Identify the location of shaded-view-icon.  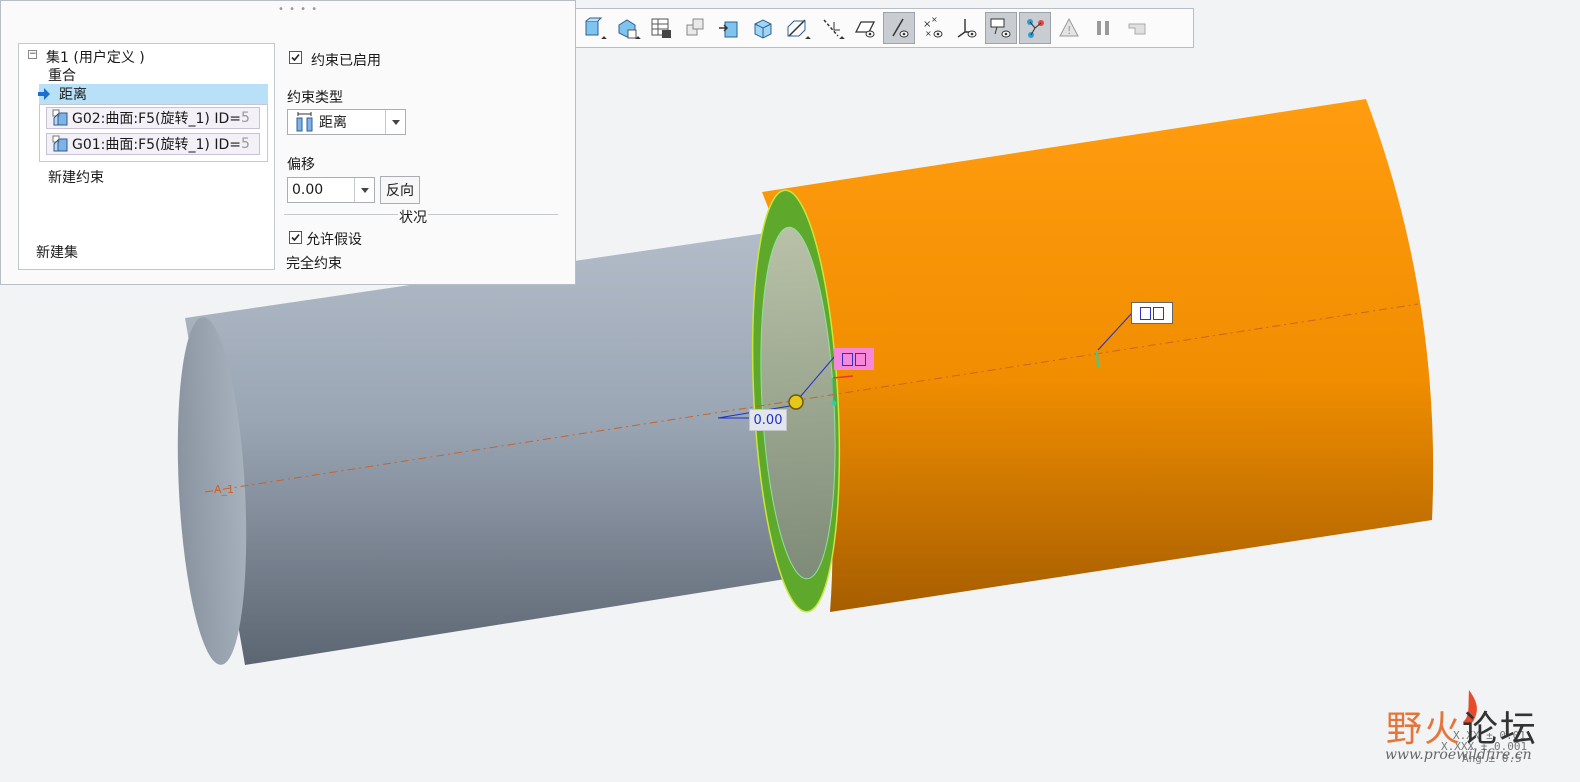
(763, 29).